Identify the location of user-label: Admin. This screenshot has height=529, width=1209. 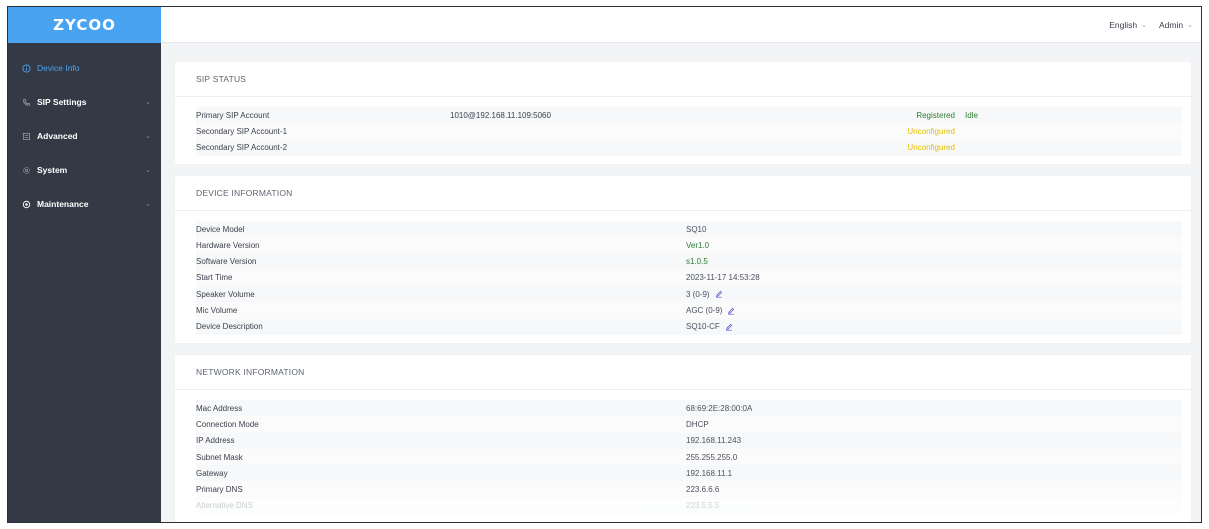
(1171, 24).